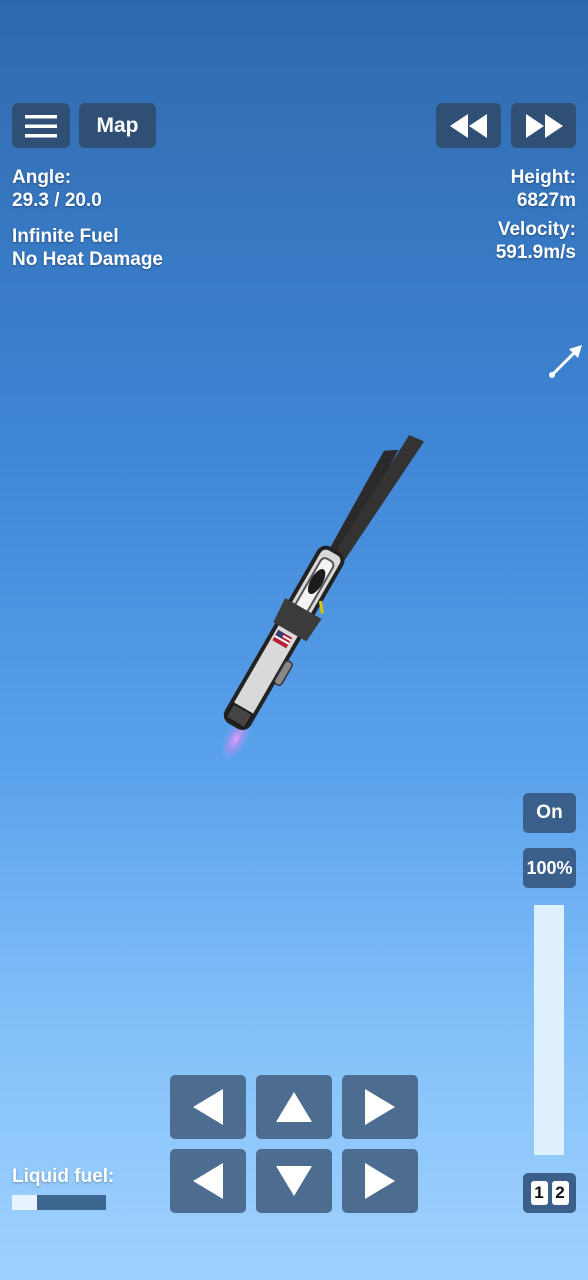  I want to click on rotate-left-button, so click(208, 1107).